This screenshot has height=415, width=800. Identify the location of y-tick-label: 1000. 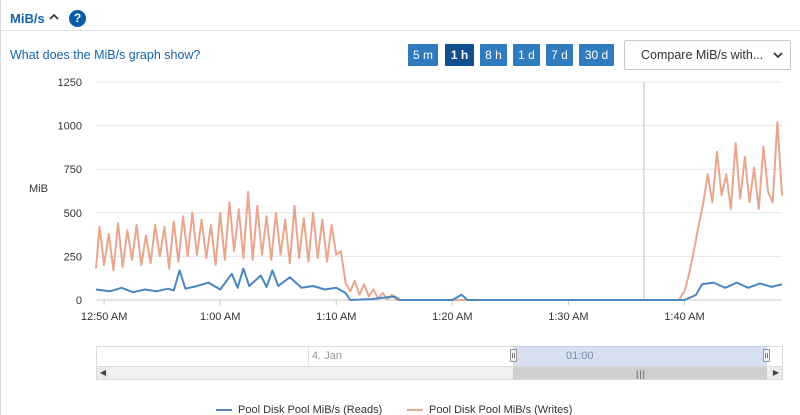
(70, 127).